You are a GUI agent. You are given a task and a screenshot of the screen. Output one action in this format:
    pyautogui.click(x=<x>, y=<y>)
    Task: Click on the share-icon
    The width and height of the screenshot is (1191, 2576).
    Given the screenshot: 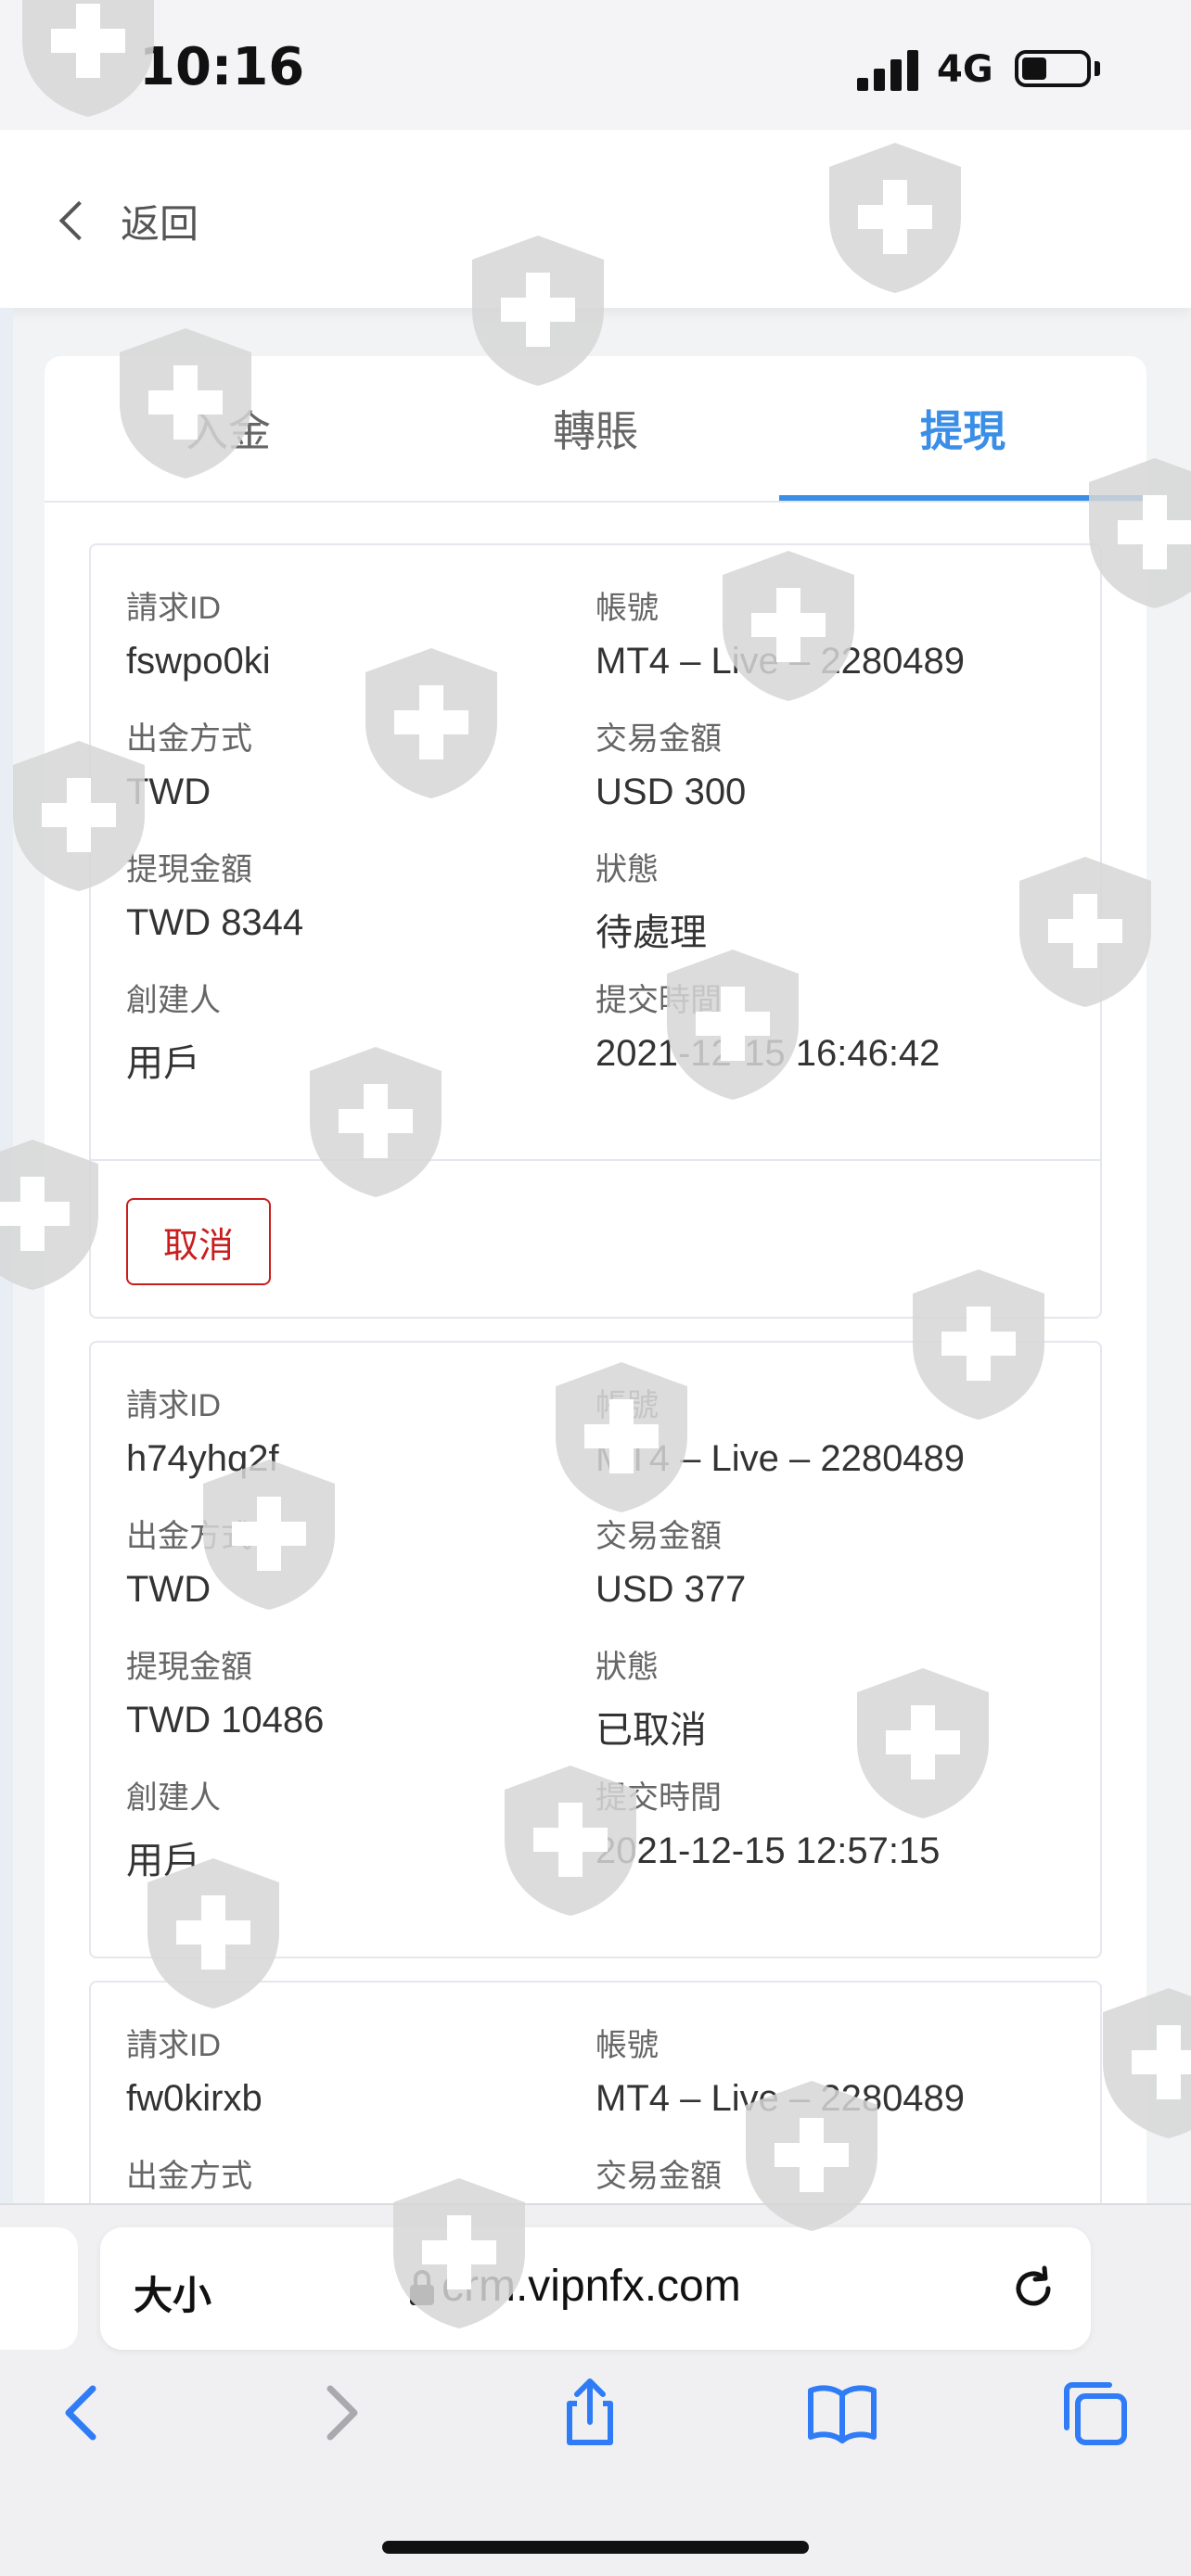 What is the action you would take?
    pyautogui.click(x=590, y=2413)
    